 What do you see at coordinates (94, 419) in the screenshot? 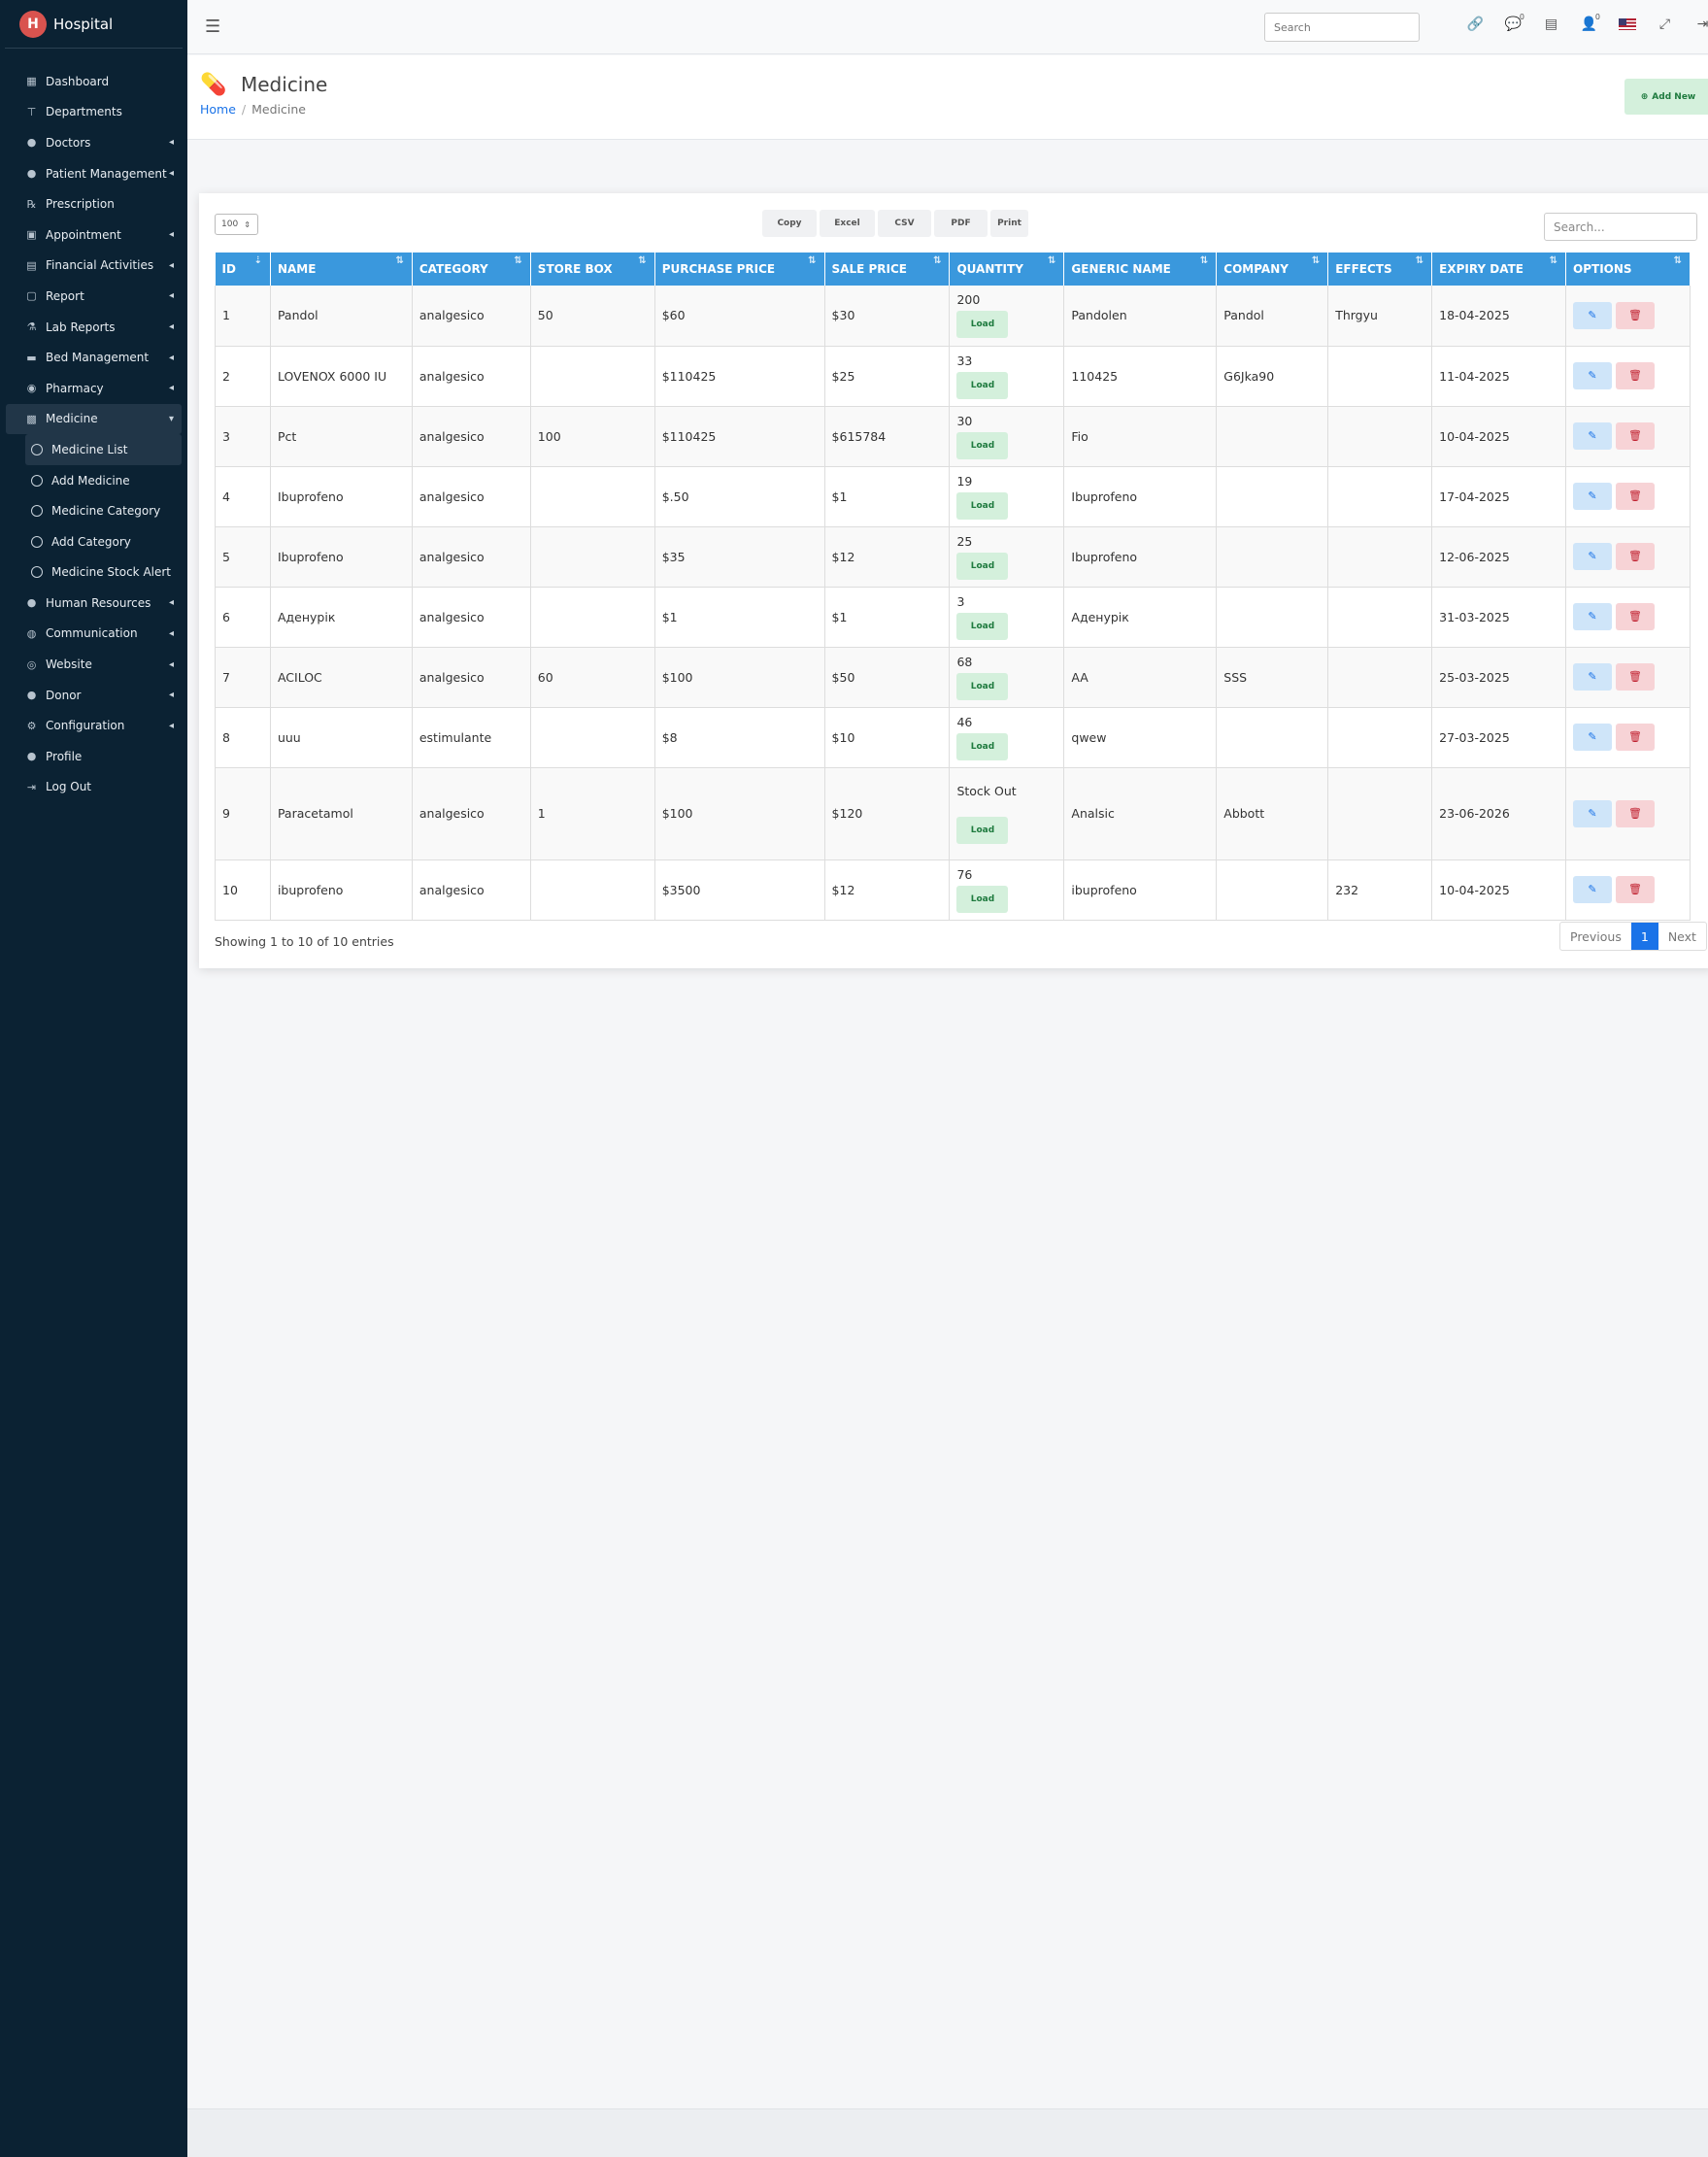
I see `sidebar-item-medicine: ▩ Medicine ▾` at bounding box center [94, 419].